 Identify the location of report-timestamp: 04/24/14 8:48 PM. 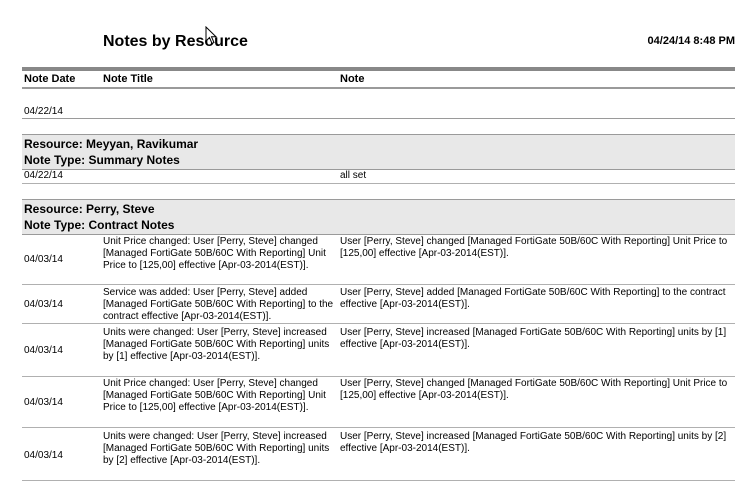
(691, 41).